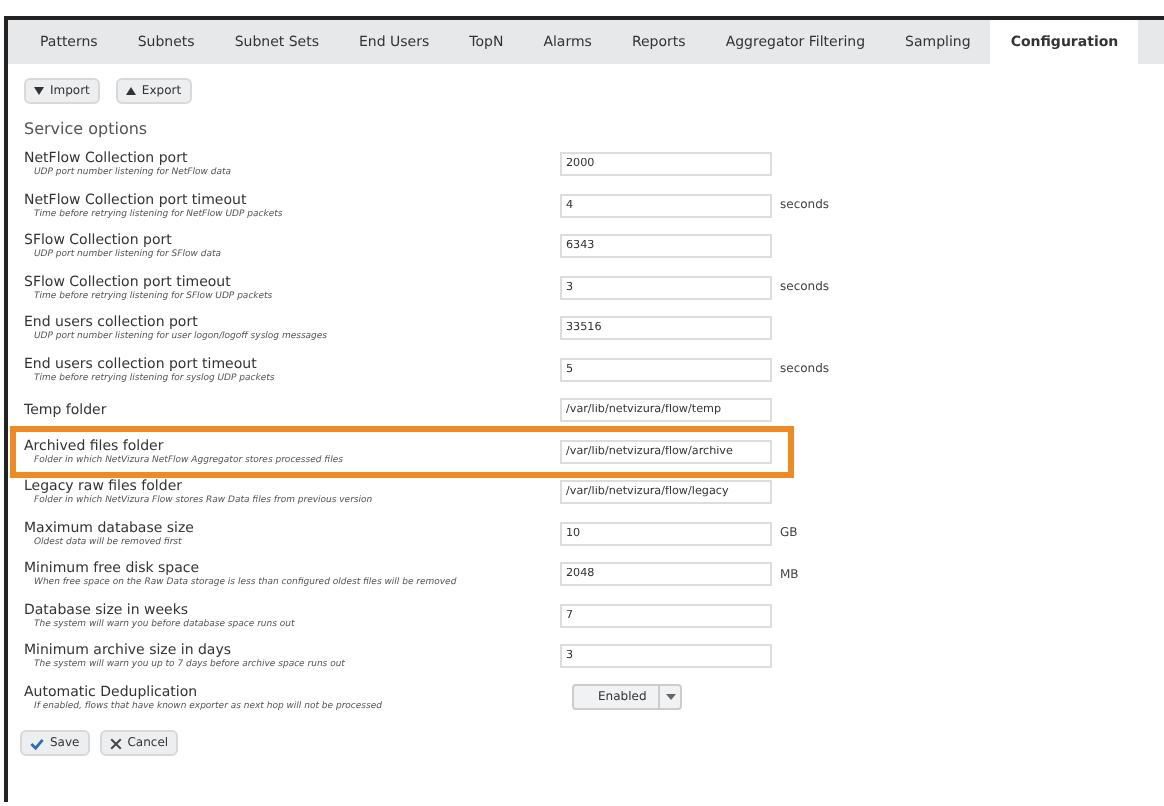 This screenshot has height=806, width=1164. Describe the element at coordinates (130, 91) in the screenshot. I see `up-triangle-icon` at that location.